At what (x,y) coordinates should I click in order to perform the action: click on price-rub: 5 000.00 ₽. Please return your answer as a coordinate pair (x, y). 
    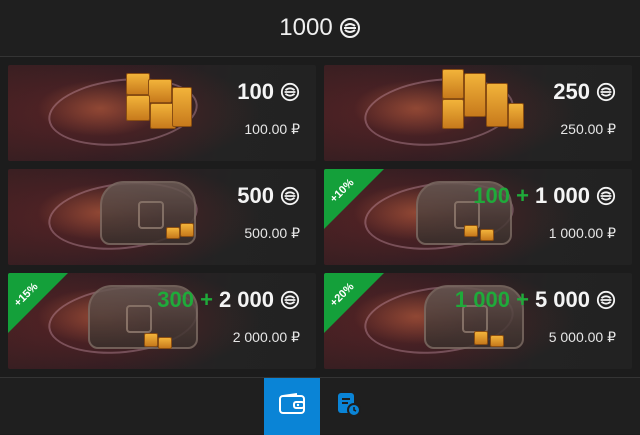
    Looking at the image, I should click on (582, 337).